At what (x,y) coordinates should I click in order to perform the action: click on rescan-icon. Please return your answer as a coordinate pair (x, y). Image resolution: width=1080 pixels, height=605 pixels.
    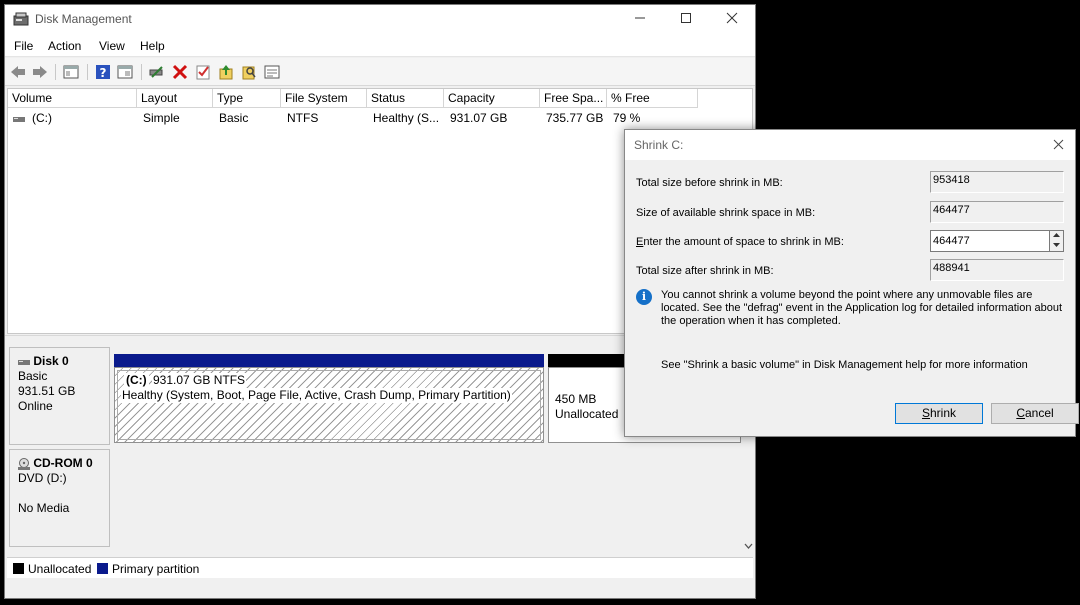
    Looking at the image, I should click on (249, 72).